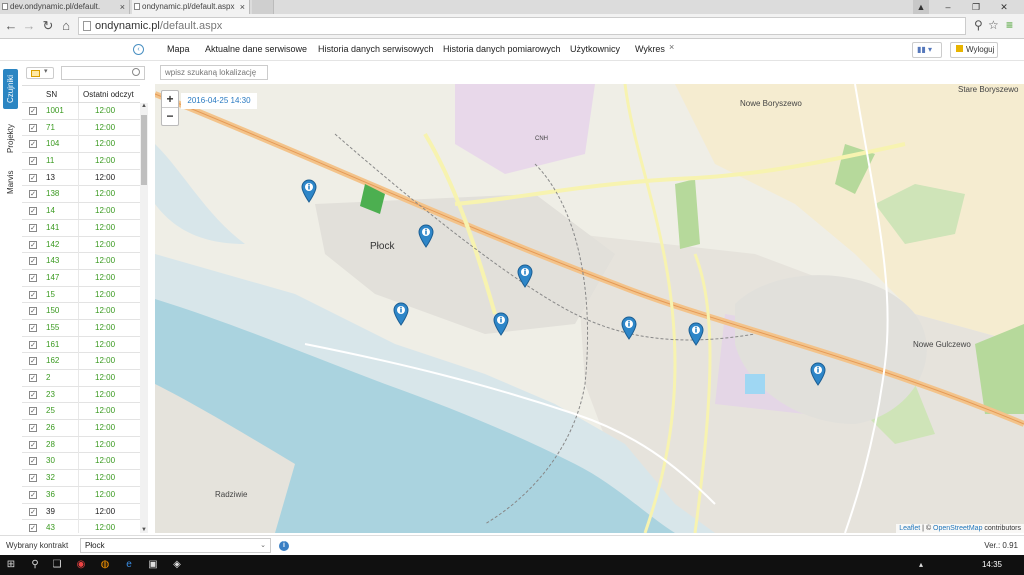  What do you see at coordinates (214, 72) in the screenshot?
I see `location-search-input` at bounding box center [214, 72].